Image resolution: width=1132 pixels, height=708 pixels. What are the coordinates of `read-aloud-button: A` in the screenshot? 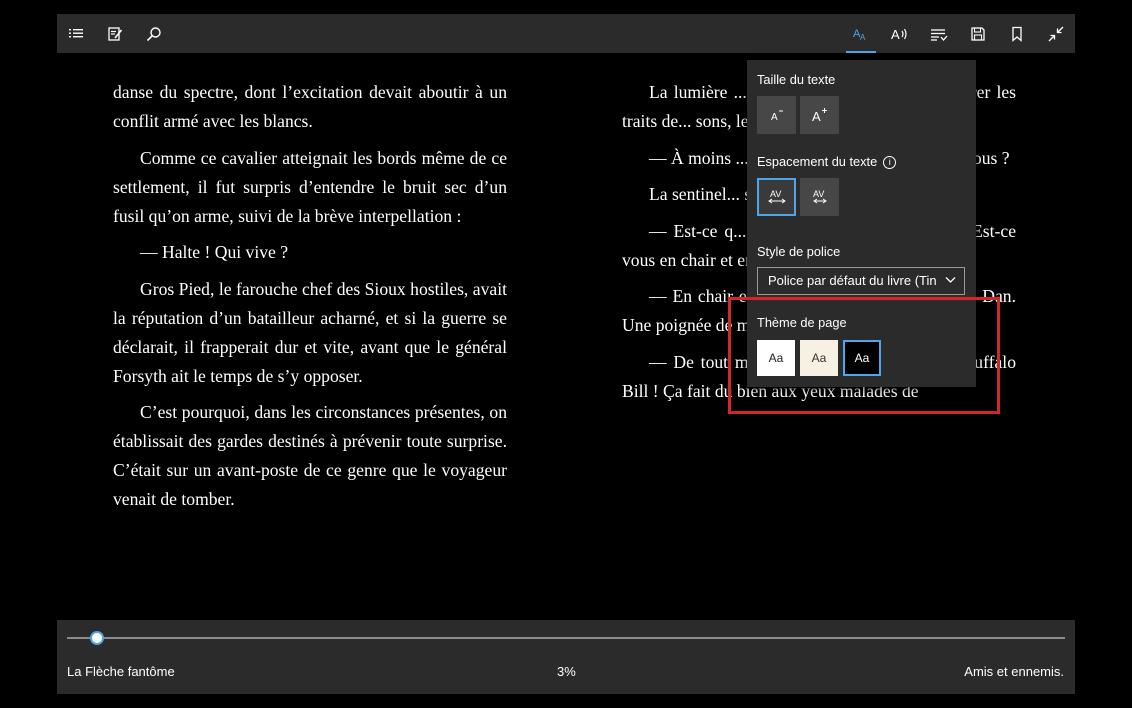 It's located at (900, 33).